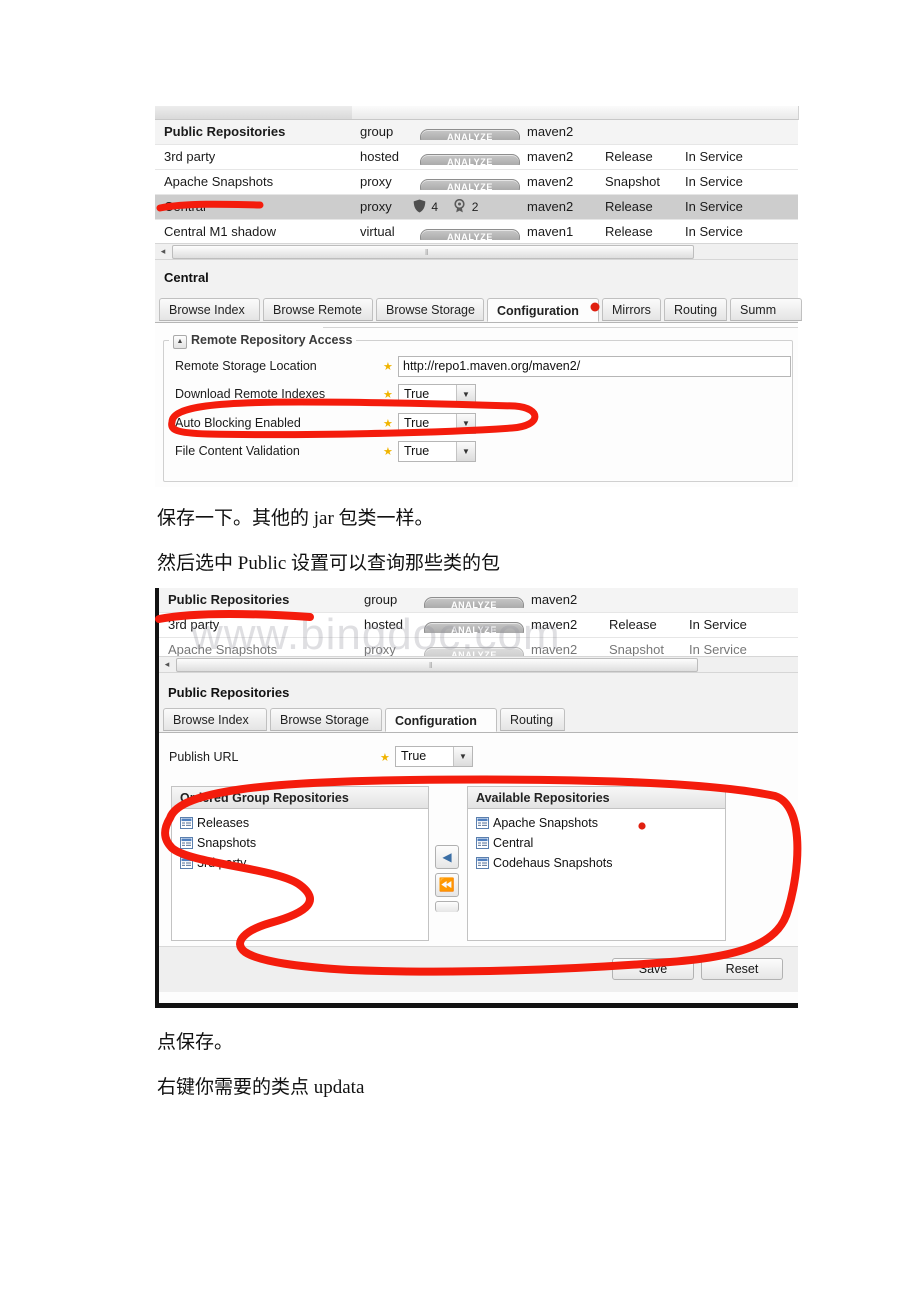 Image resolution: width=920 pixels, height=1302 pixels. Describe the element at coordinates (465, 113) in the screenshot. I see `column-header-health` at that location.